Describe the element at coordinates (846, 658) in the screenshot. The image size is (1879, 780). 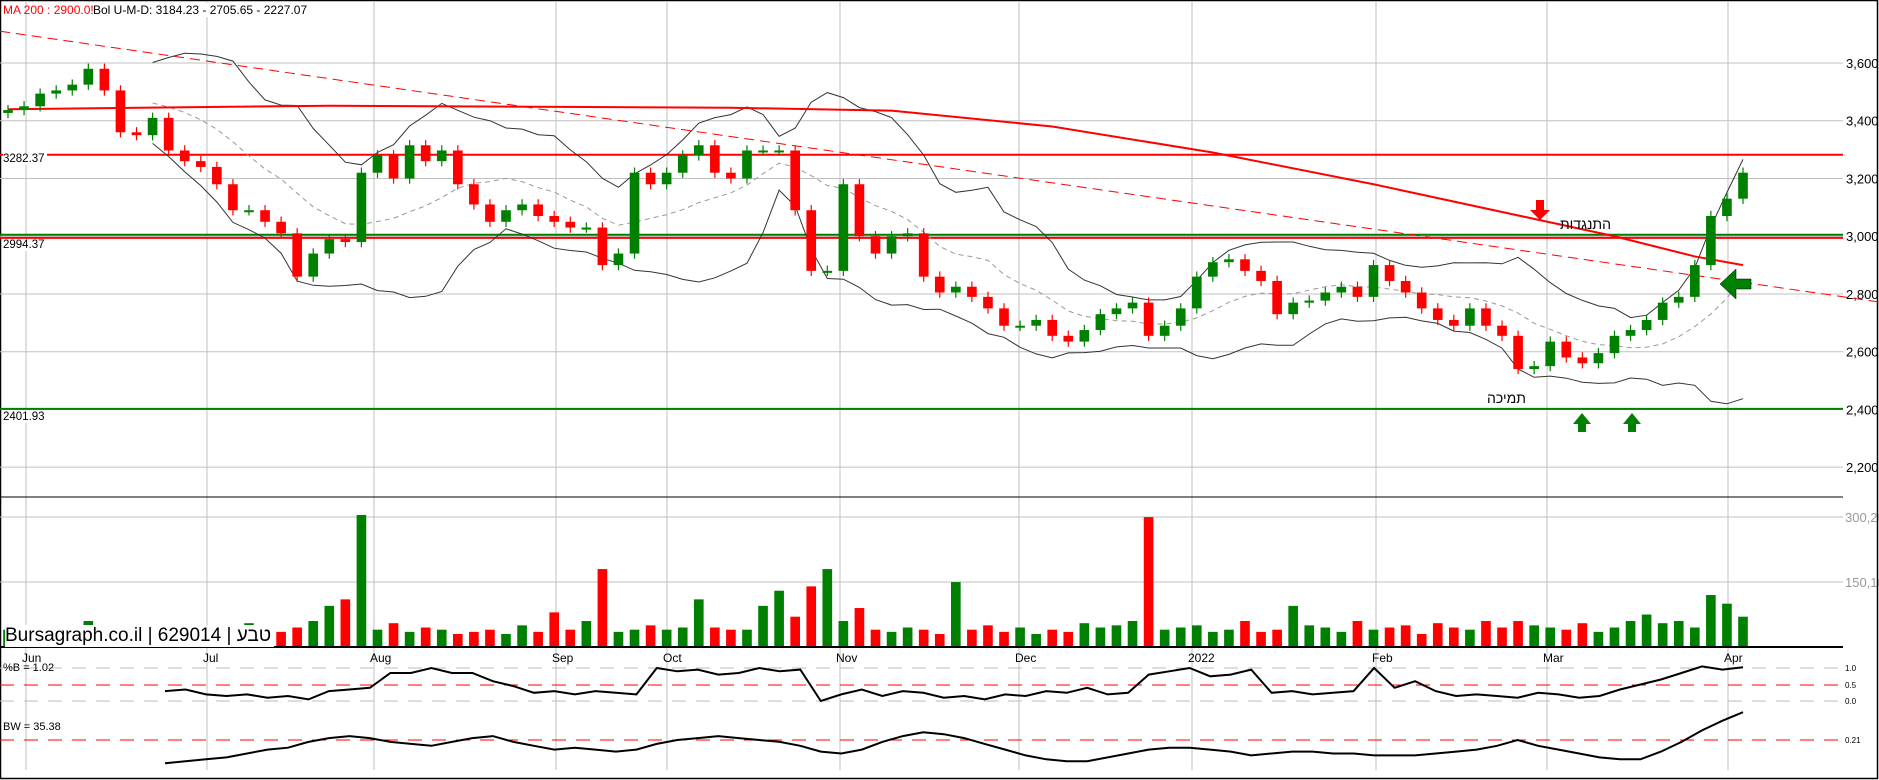
I see `month-label: Nov` at that location.